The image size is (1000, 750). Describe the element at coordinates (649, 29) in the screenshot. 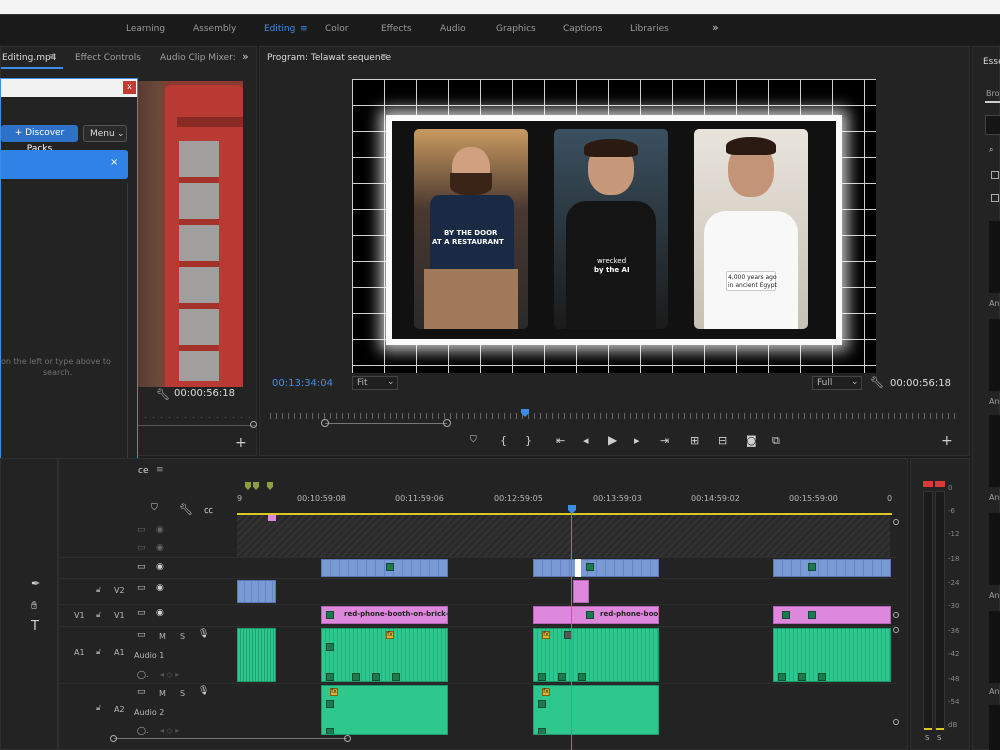

I see `workspace-libraries: Libraries` at that location.